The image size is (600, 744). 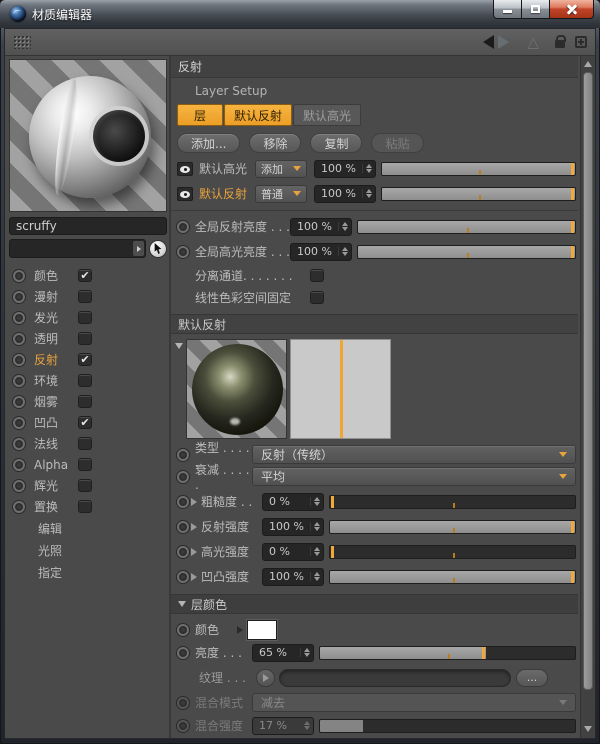 What do you see at coordinates (588, 728) in the screenshot?
I see `scroll-down-button` at bounding box center [588, 728].